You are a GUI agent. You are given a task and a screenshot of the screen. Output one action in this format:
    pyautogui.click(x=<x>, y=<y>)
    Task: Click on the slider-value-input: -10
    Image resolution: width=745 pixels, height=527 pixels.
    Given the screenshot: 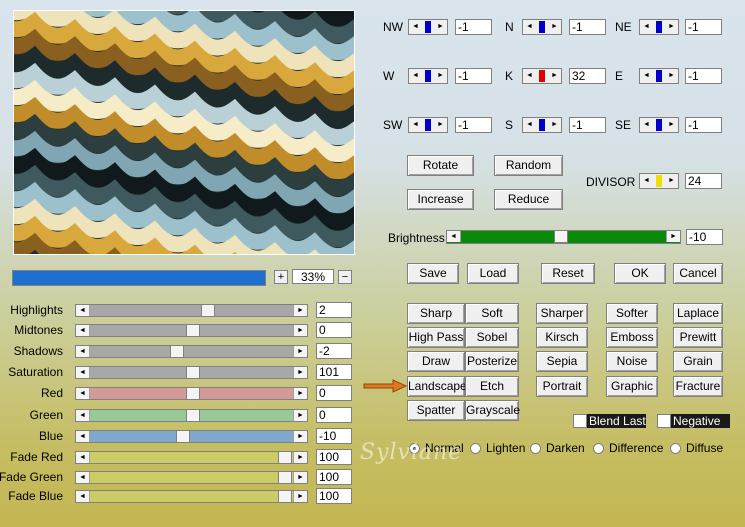 What is the action you would take?
    pyautogui.click(x=334, y=436)
    